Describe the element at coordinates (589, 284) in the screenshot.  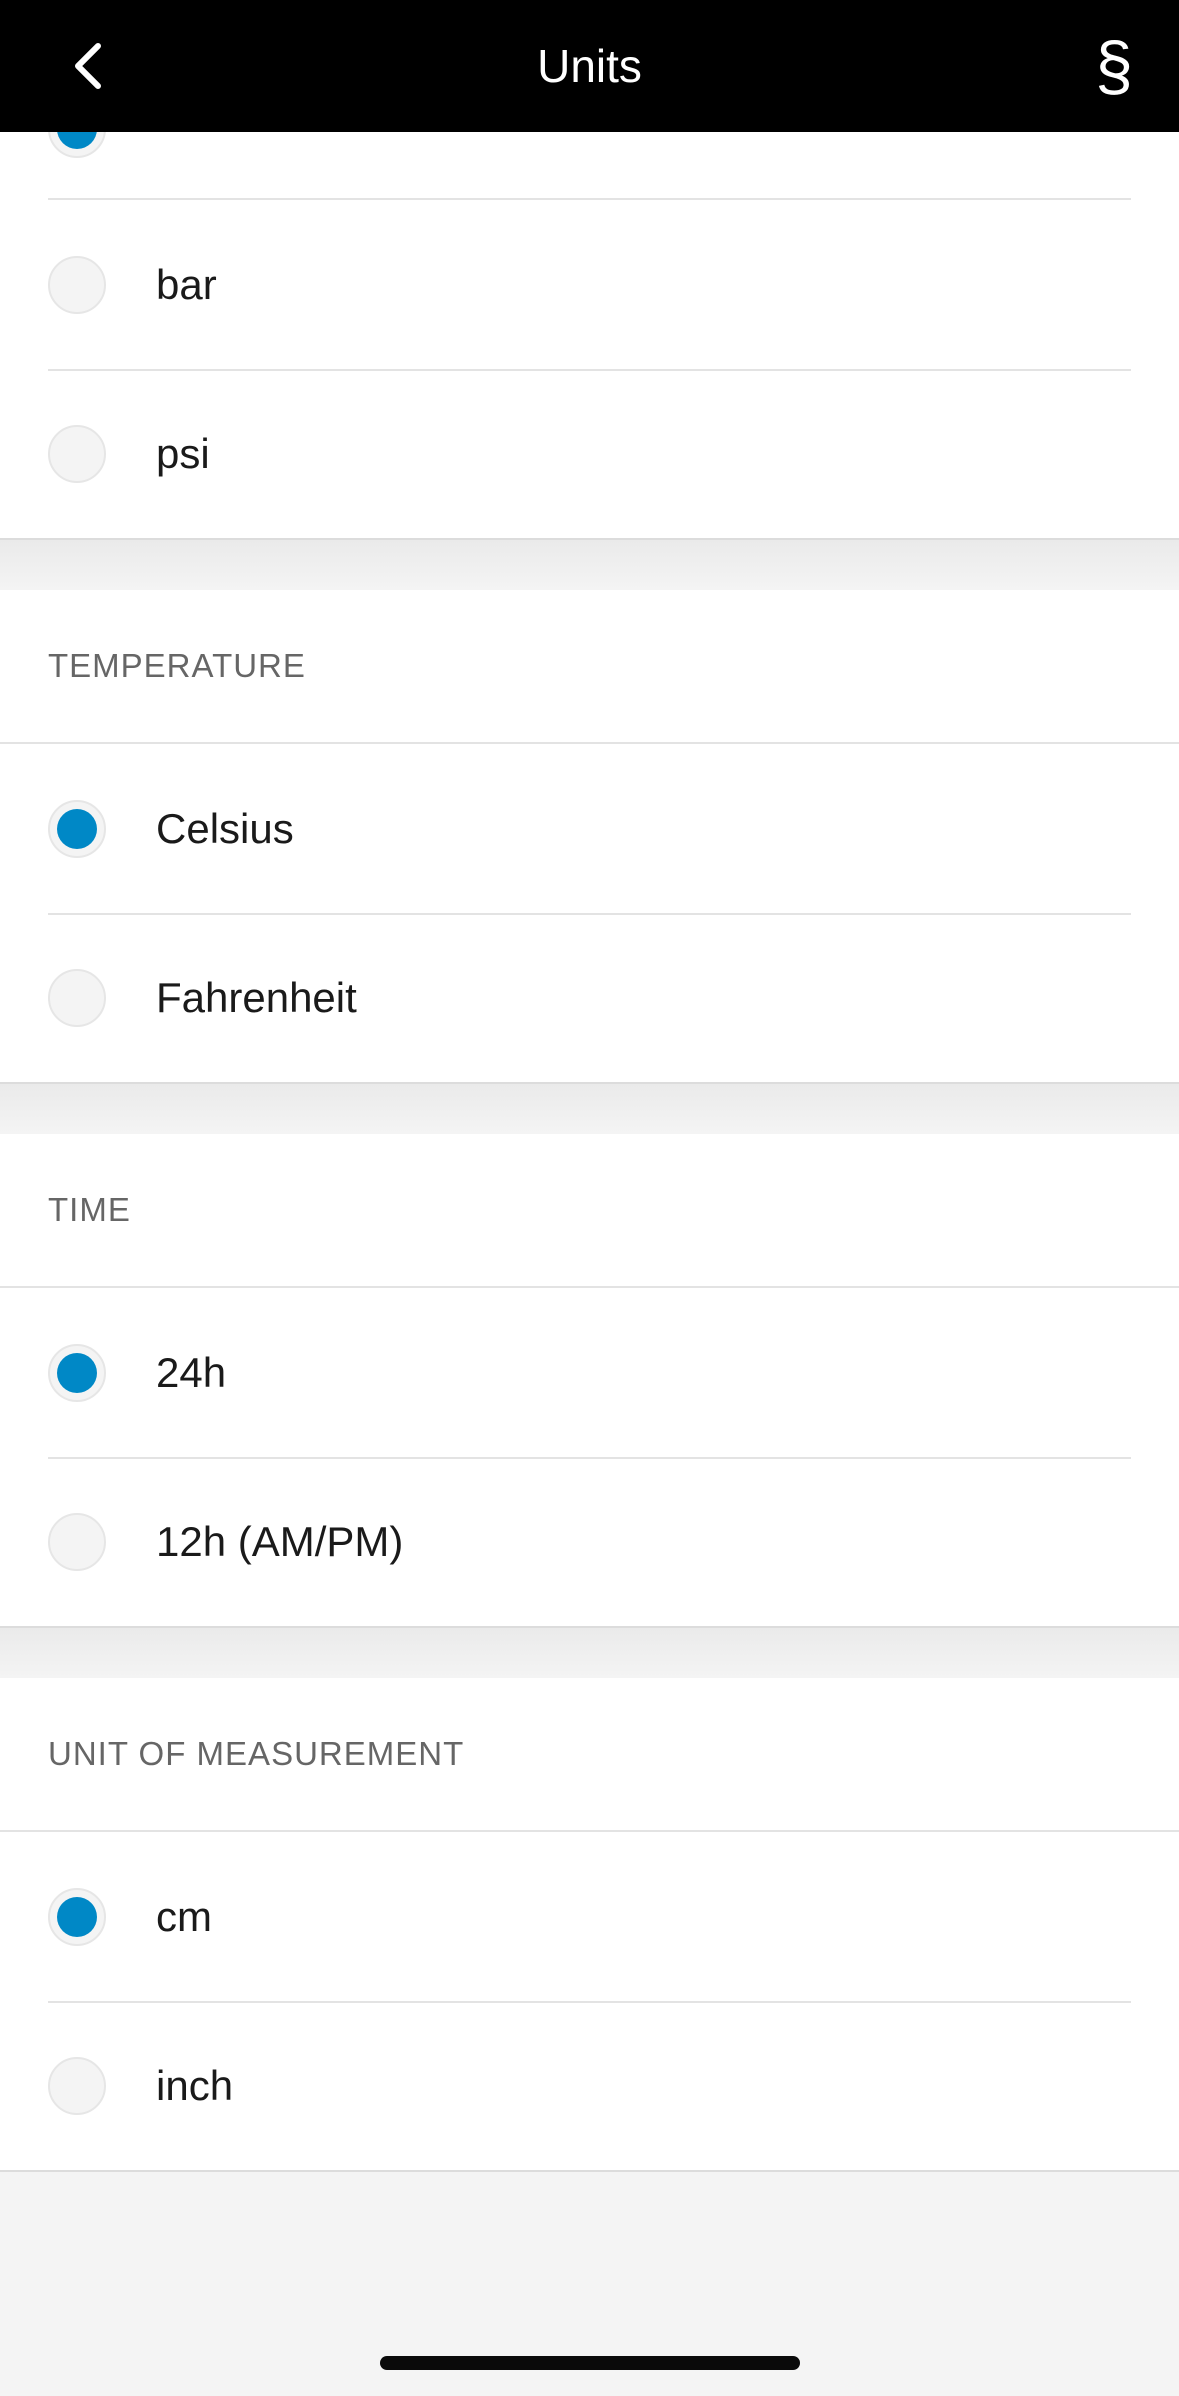
I see `option-row-bar: bar` at that location.